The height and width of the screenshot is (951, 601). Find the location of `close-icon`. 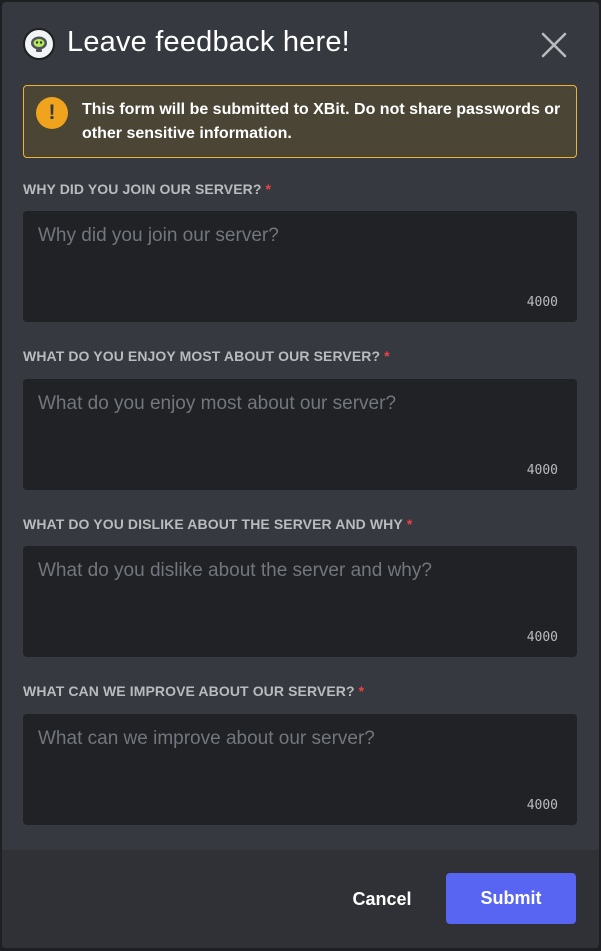

close-icon is located at coordinates (554, 45).